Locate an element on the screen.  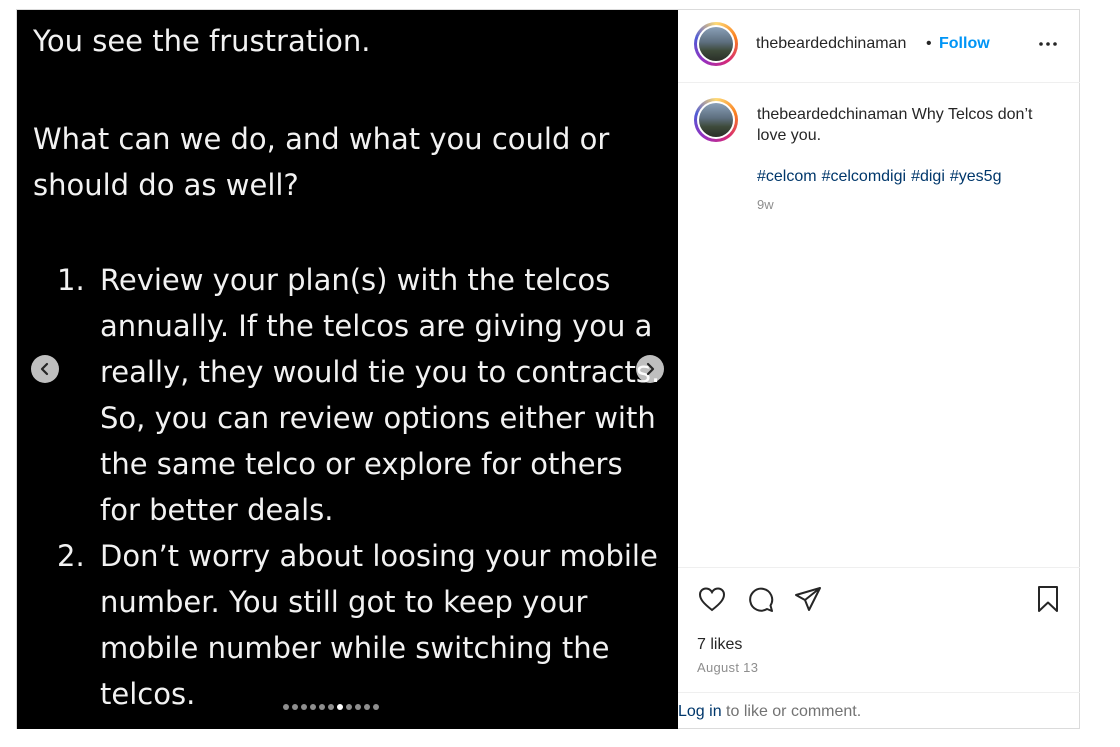
chevron-left-icon is located at coordinates (44, 369).